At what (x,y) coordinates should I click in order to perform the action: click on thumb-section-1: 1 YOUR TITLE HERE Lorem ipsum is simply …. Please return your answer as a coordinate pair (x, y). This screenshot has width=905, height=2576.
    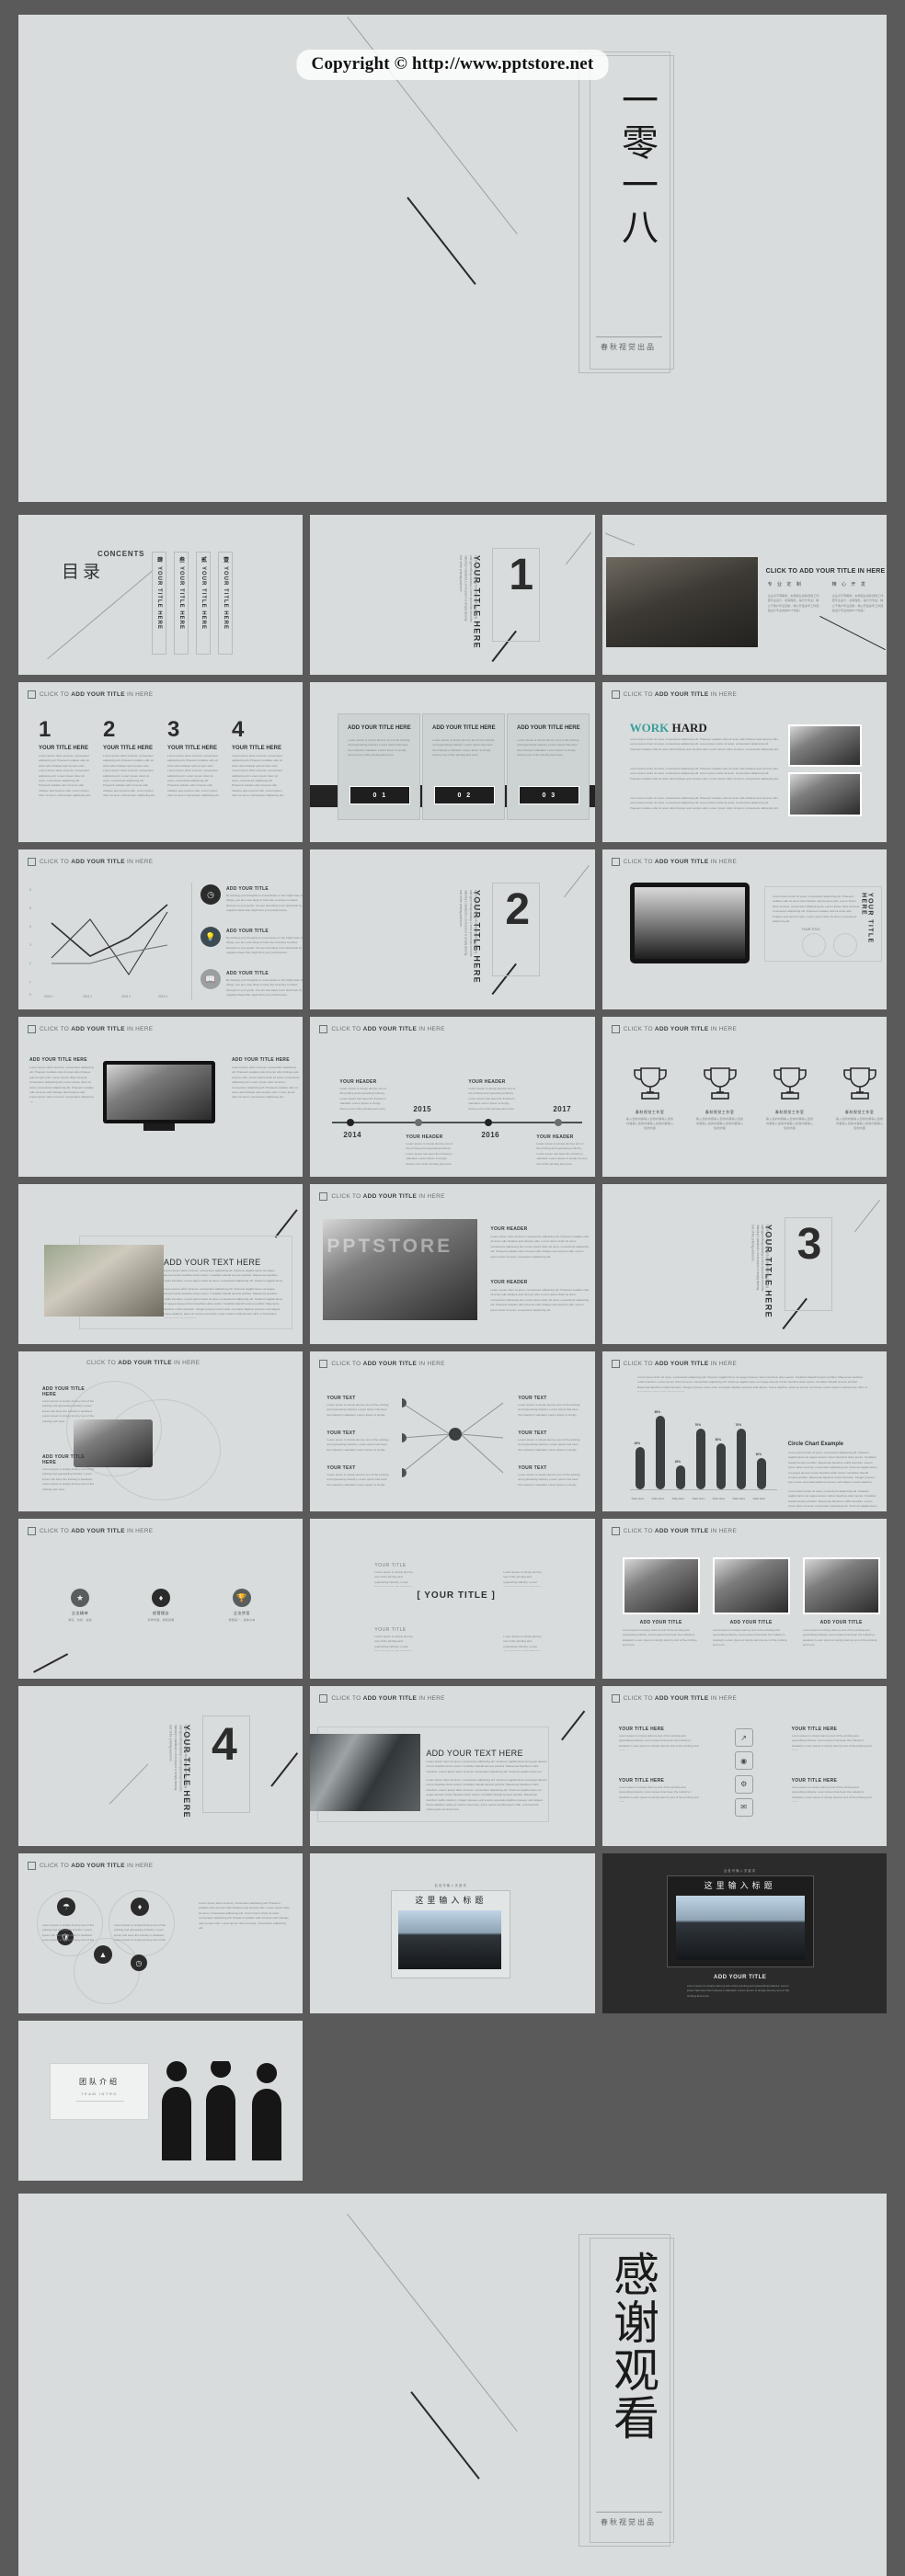
    Looking at the image, I should click on (452, 595).